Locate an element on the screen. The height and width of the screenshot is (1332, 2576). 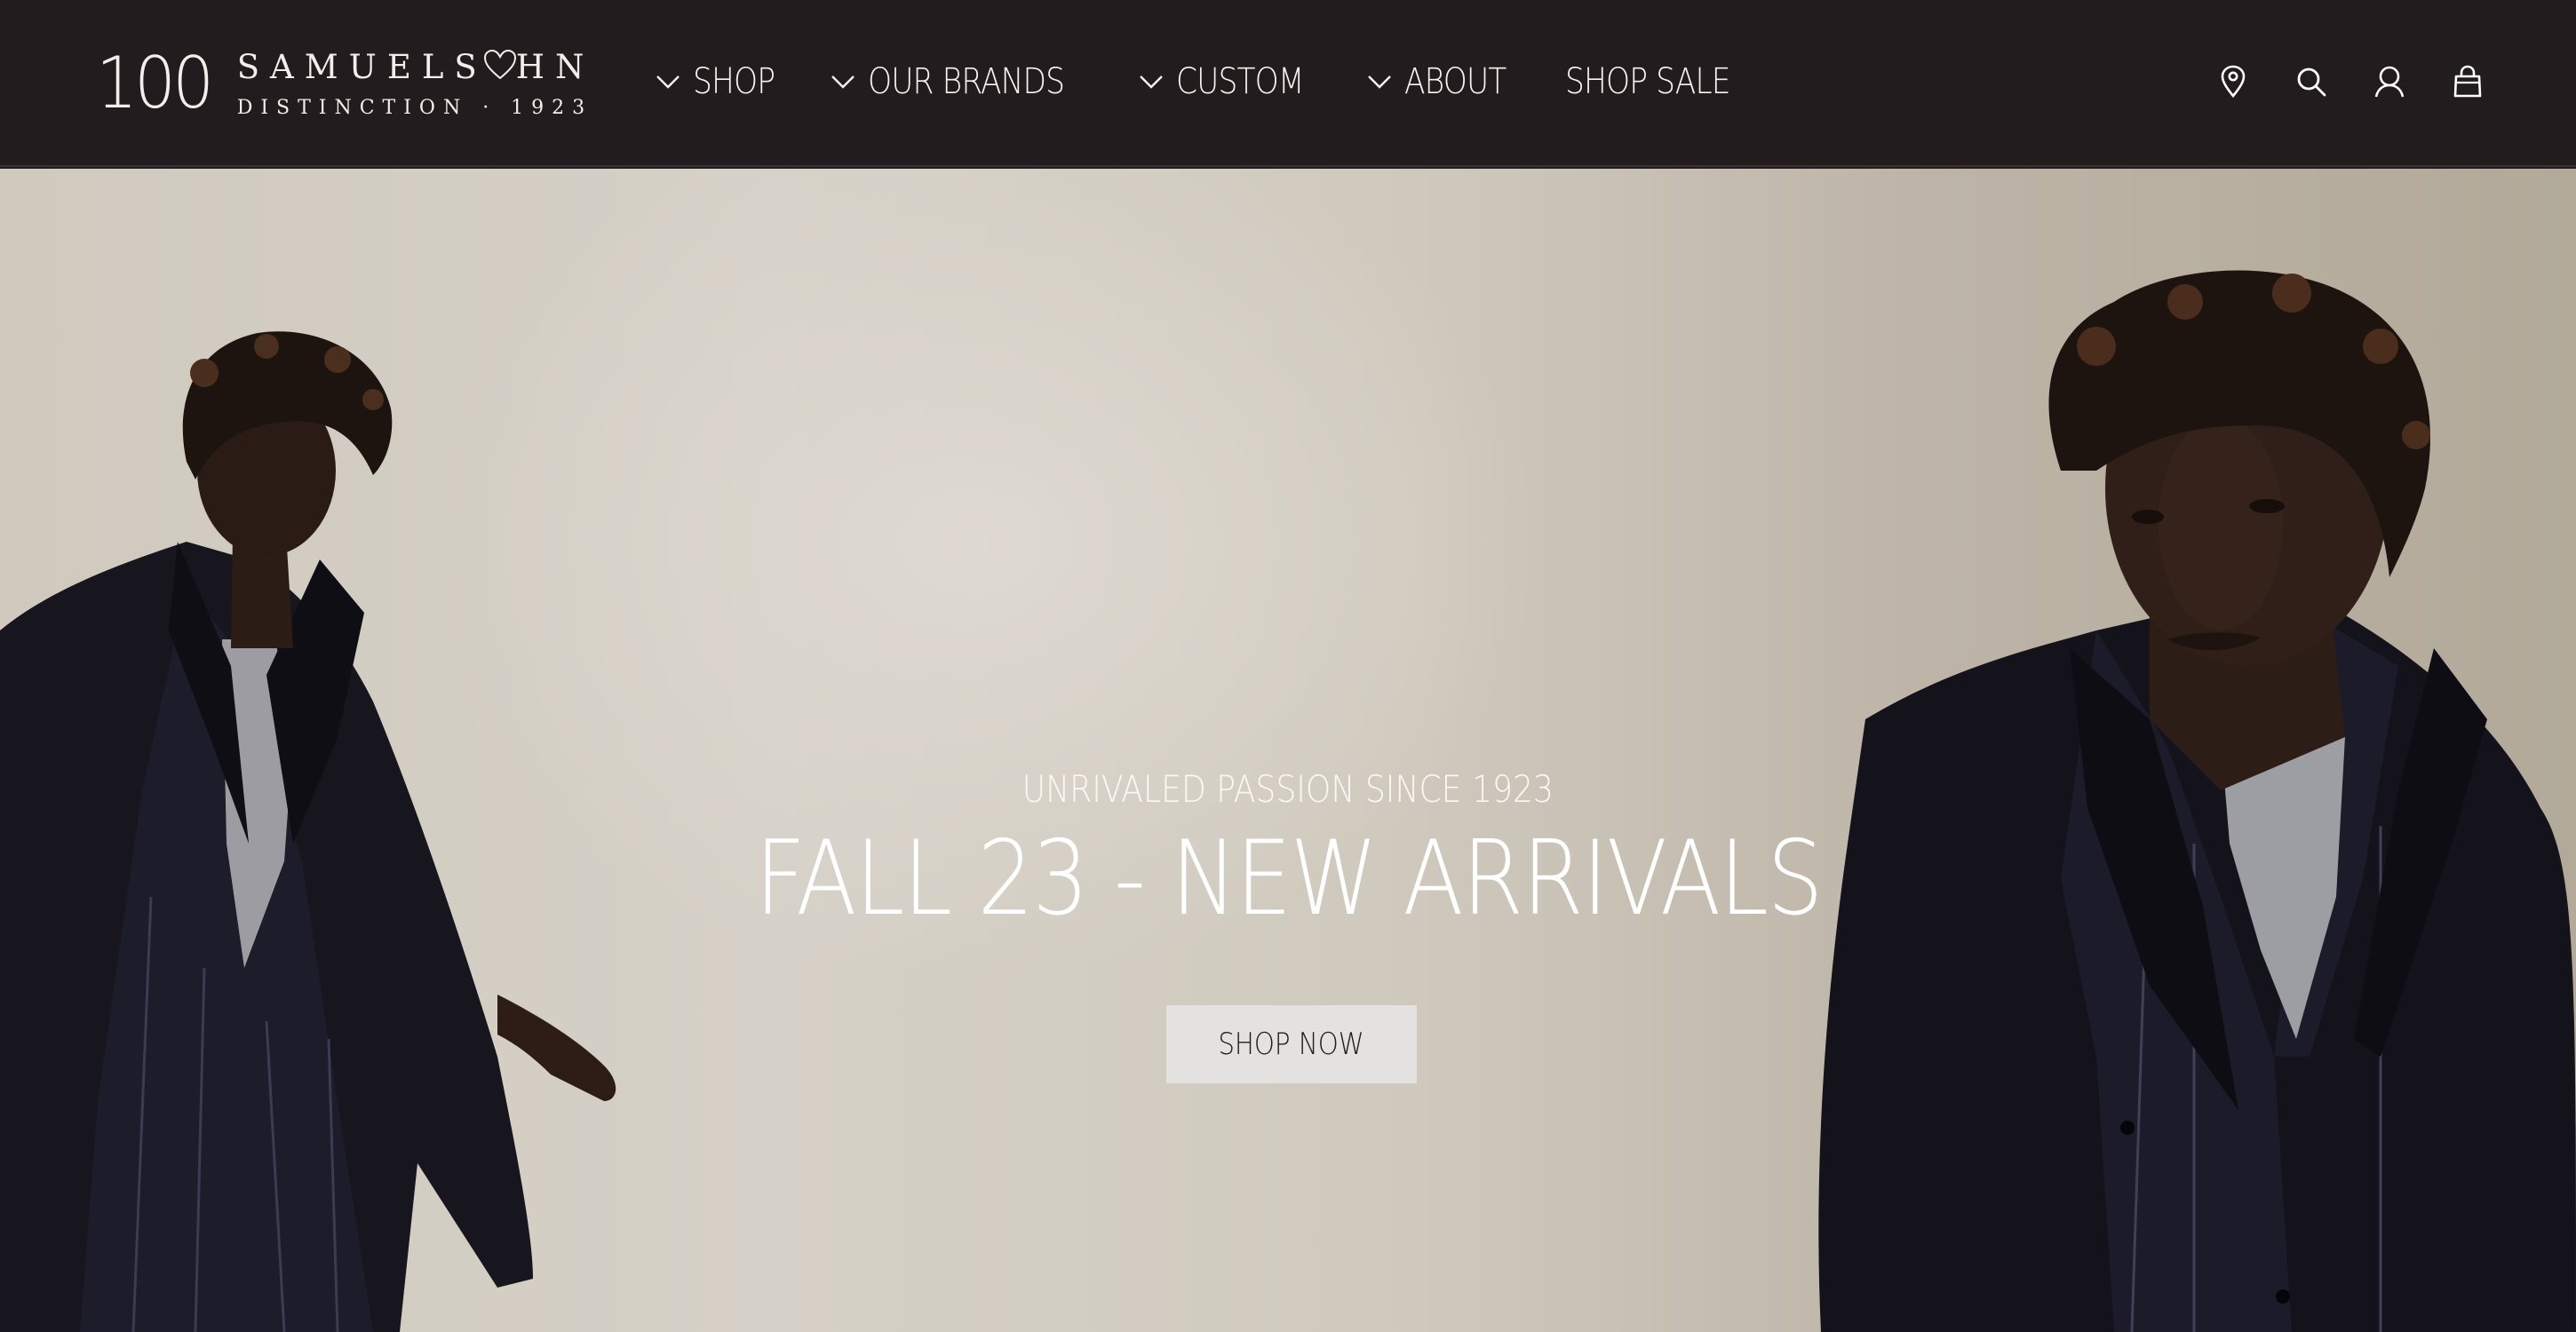
nav-item-about: ABOUT is located at coordinates (1445, 81).